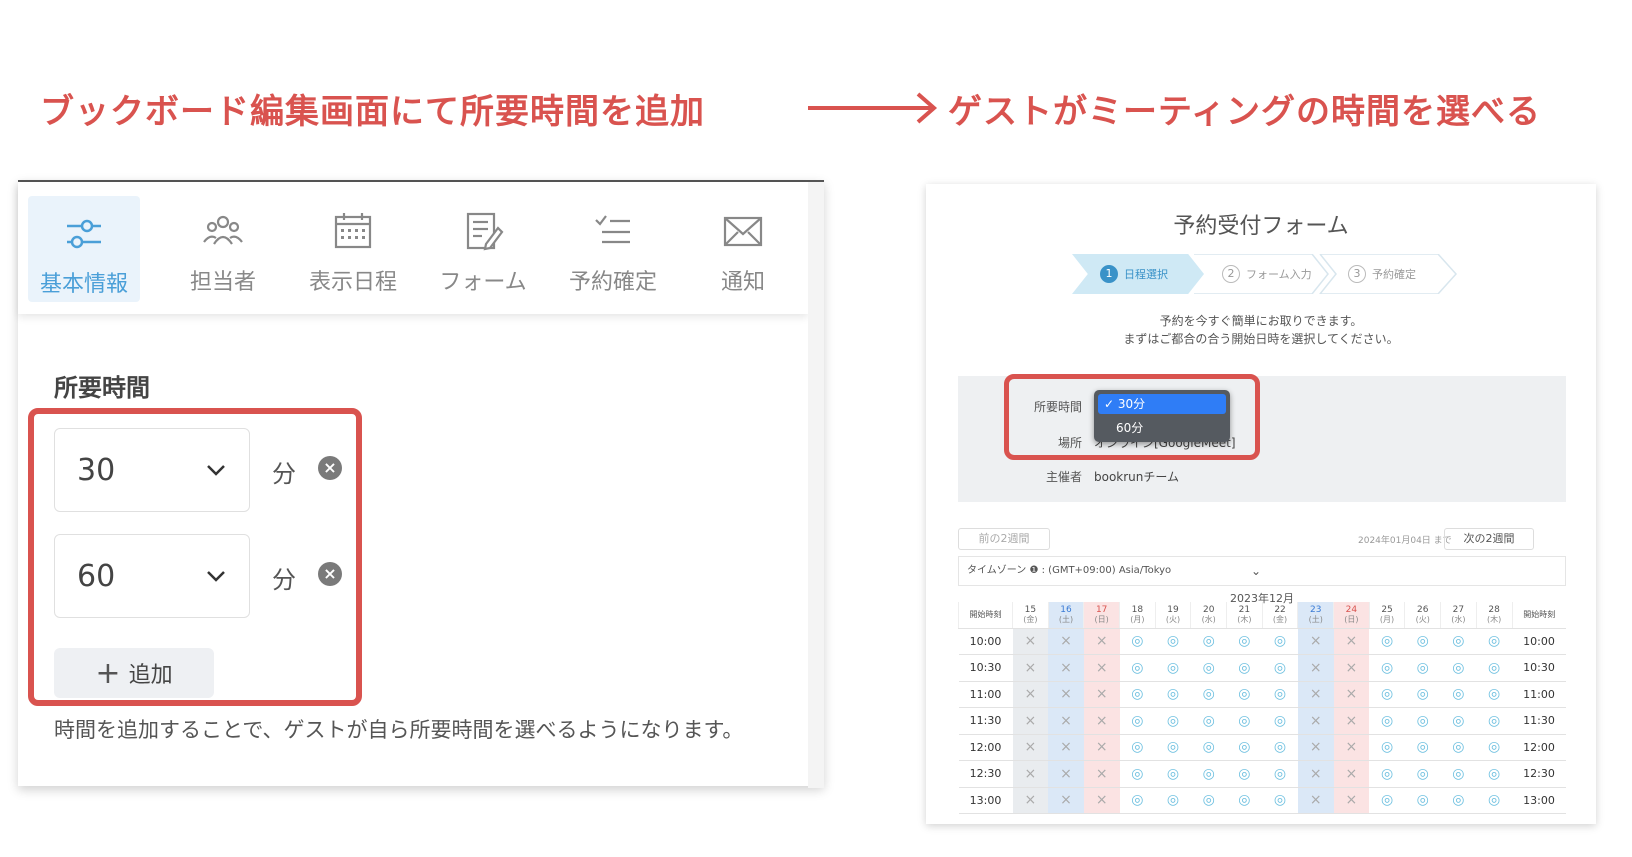 Image resolution: width=1632 pixels, height=857 pixels. What do you see at coordinates (152, 576) in the screenshot?
I see `duration-select-2: 60` at bounding box center [152, 576].